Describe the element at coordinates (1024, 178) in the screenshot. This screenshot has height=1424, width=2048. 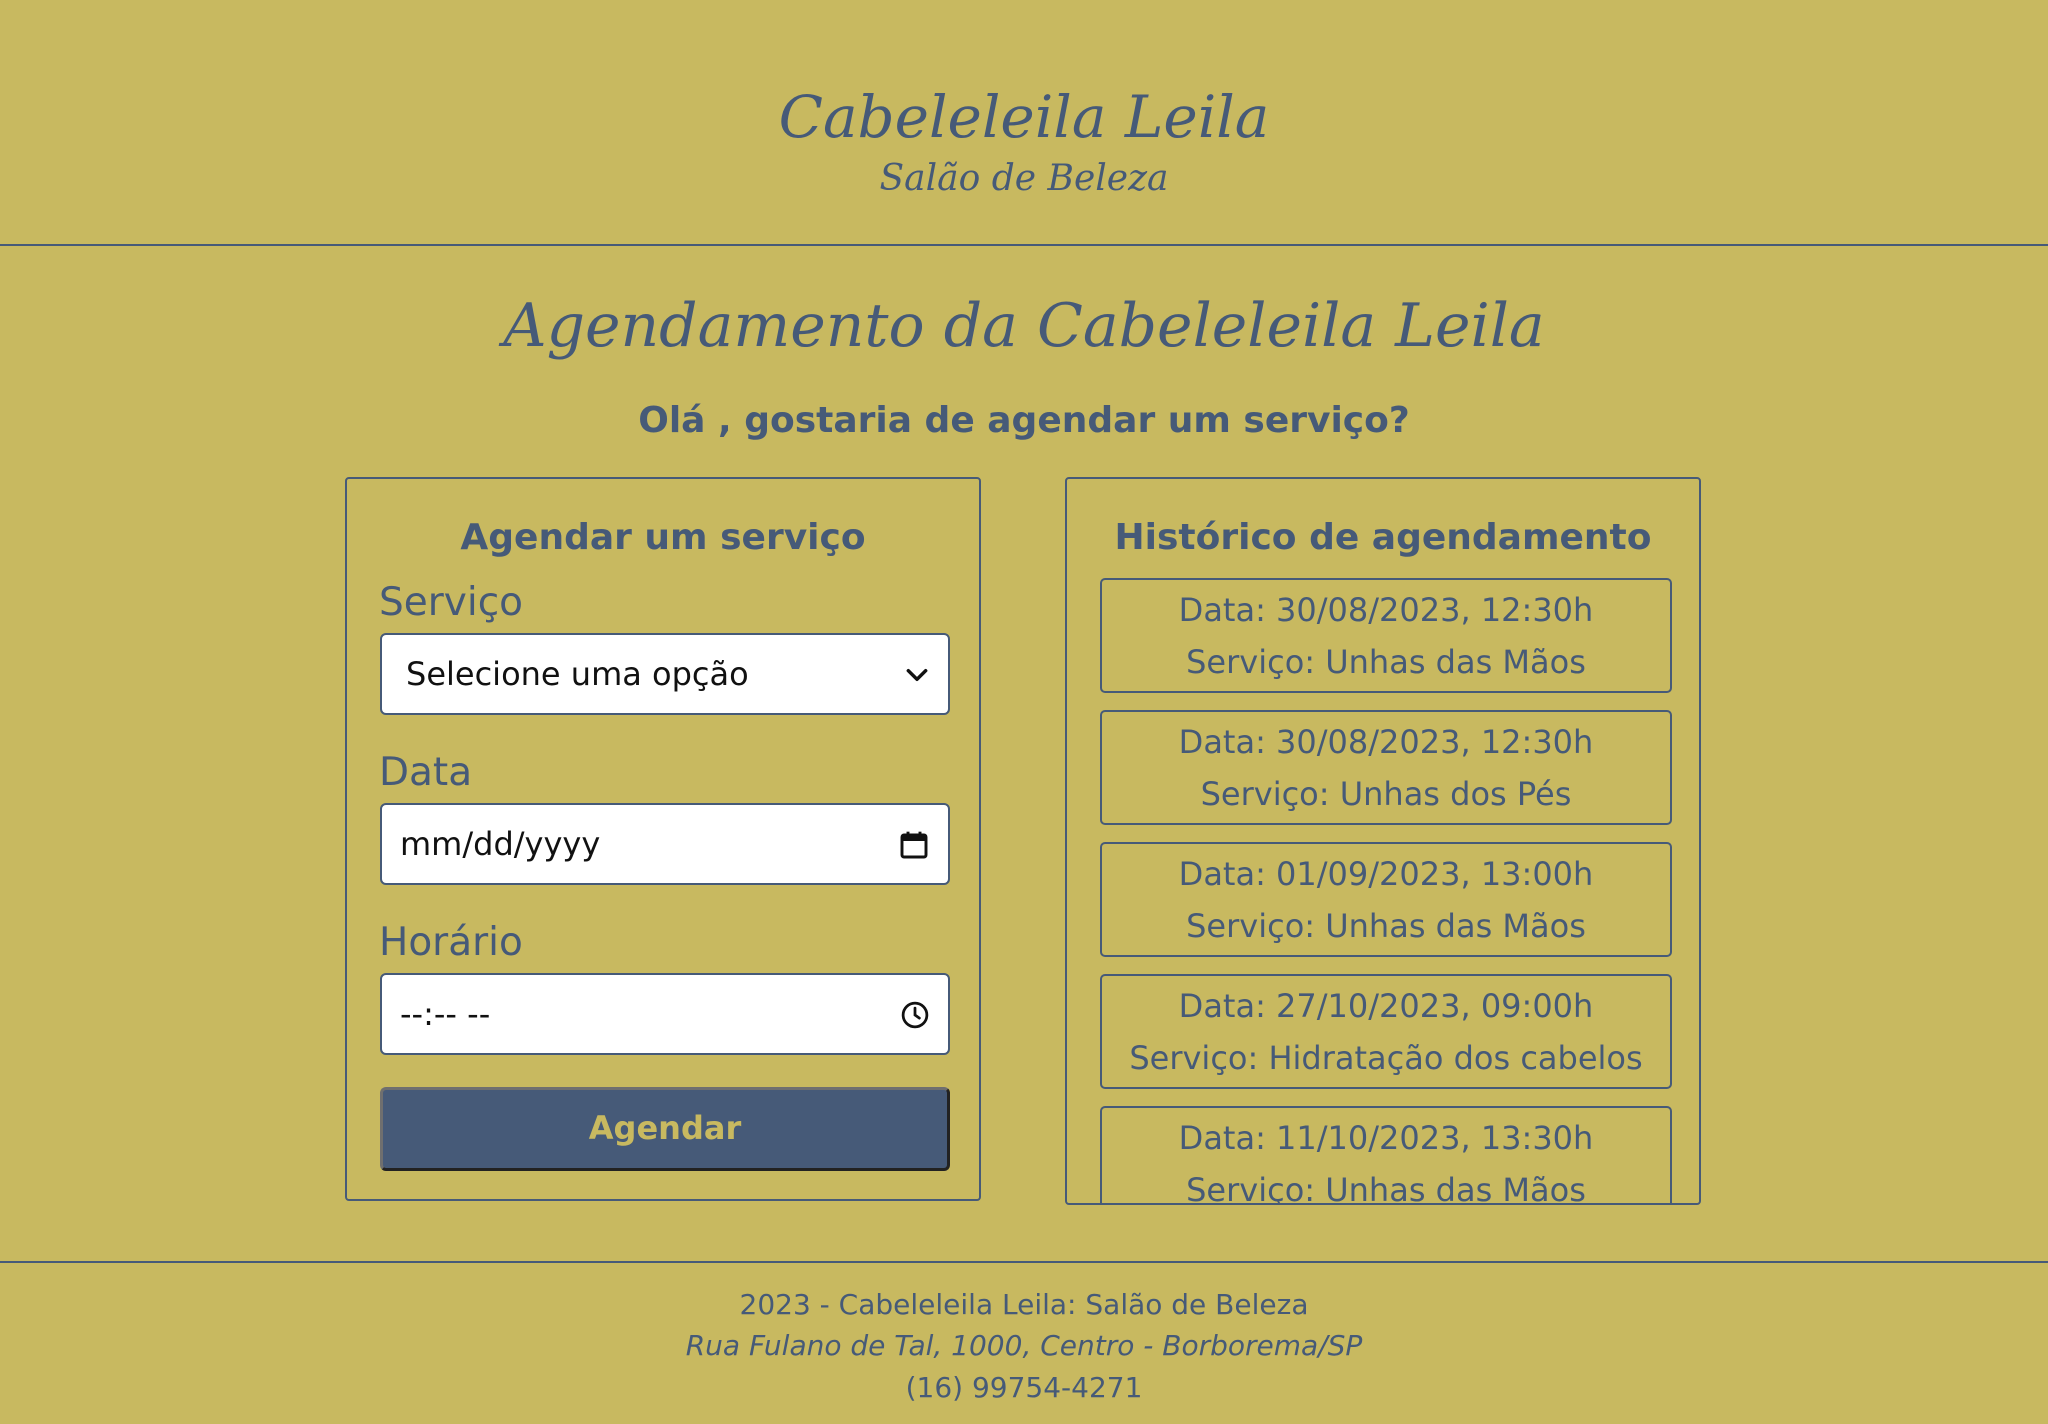
I see `brand-subtitle: Salão de Beleza` at that location.